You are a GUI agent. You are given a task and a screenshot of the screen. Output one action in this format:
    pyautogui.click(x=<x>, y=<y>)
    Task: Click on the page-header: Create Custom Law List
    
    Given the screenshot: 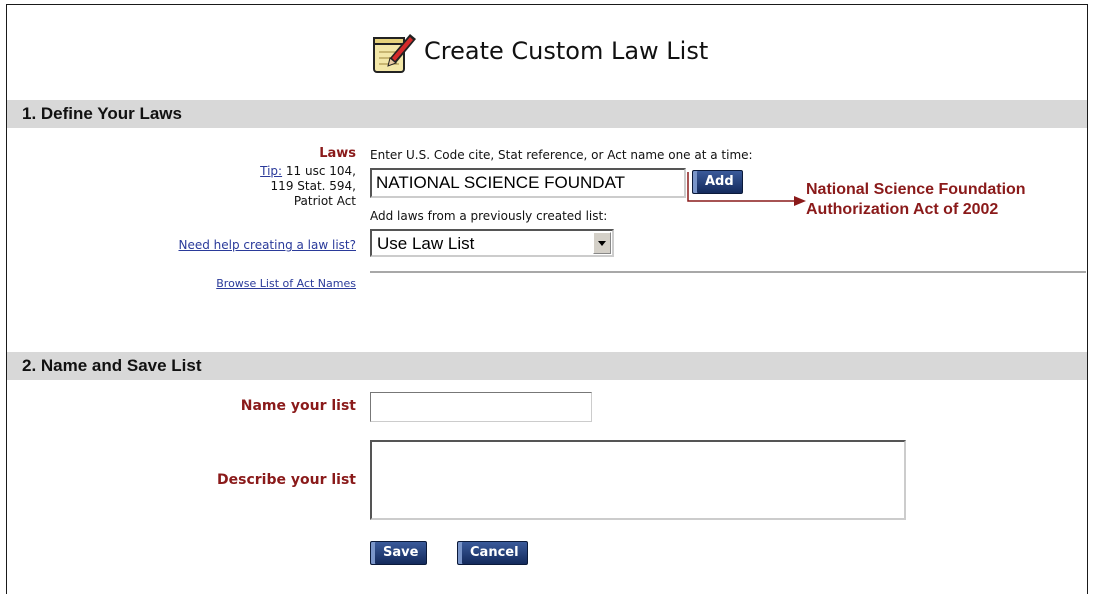 What is the action you would take?
    pyautogui.click(x=547, y=53)
    